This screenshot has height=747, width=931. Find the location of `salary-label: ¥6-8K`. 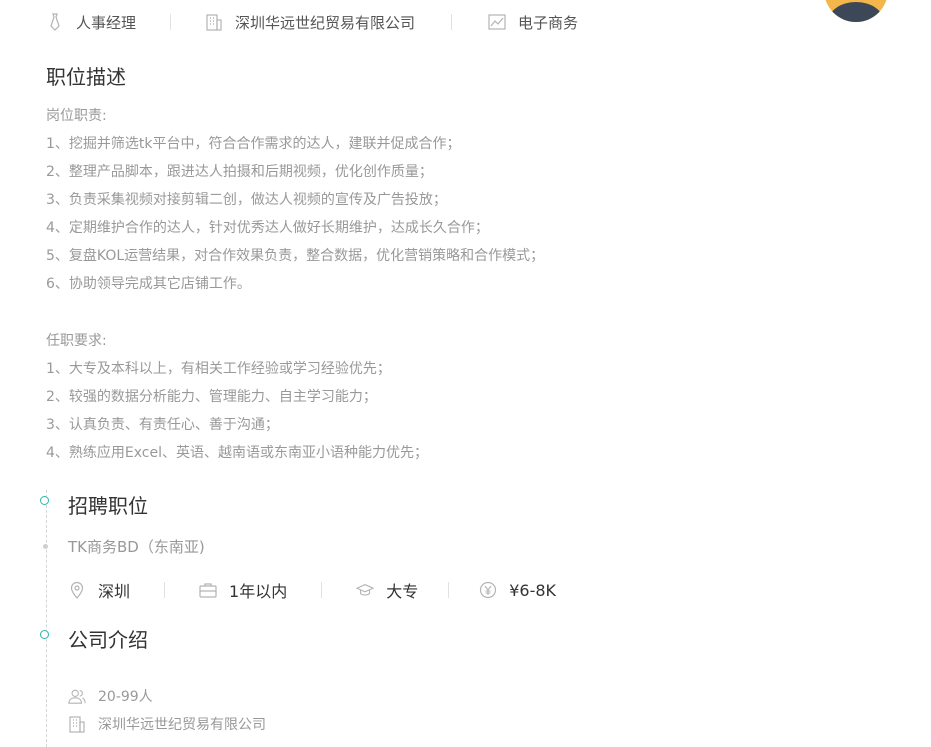

salary-label: ¥6-8K is located at coordinates (533, 590).